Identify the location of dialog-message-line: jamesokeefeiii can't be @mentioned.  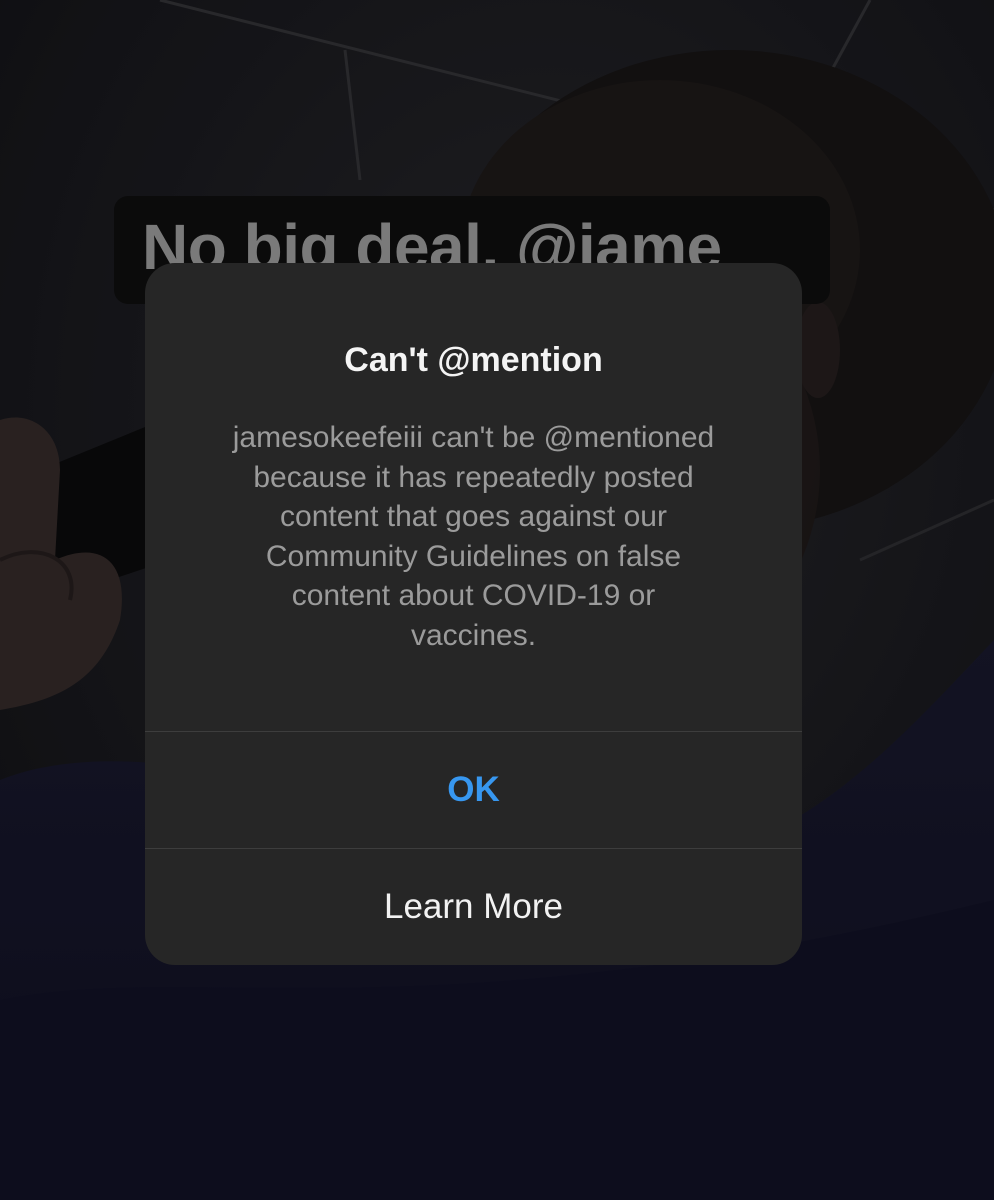
(473, 437).